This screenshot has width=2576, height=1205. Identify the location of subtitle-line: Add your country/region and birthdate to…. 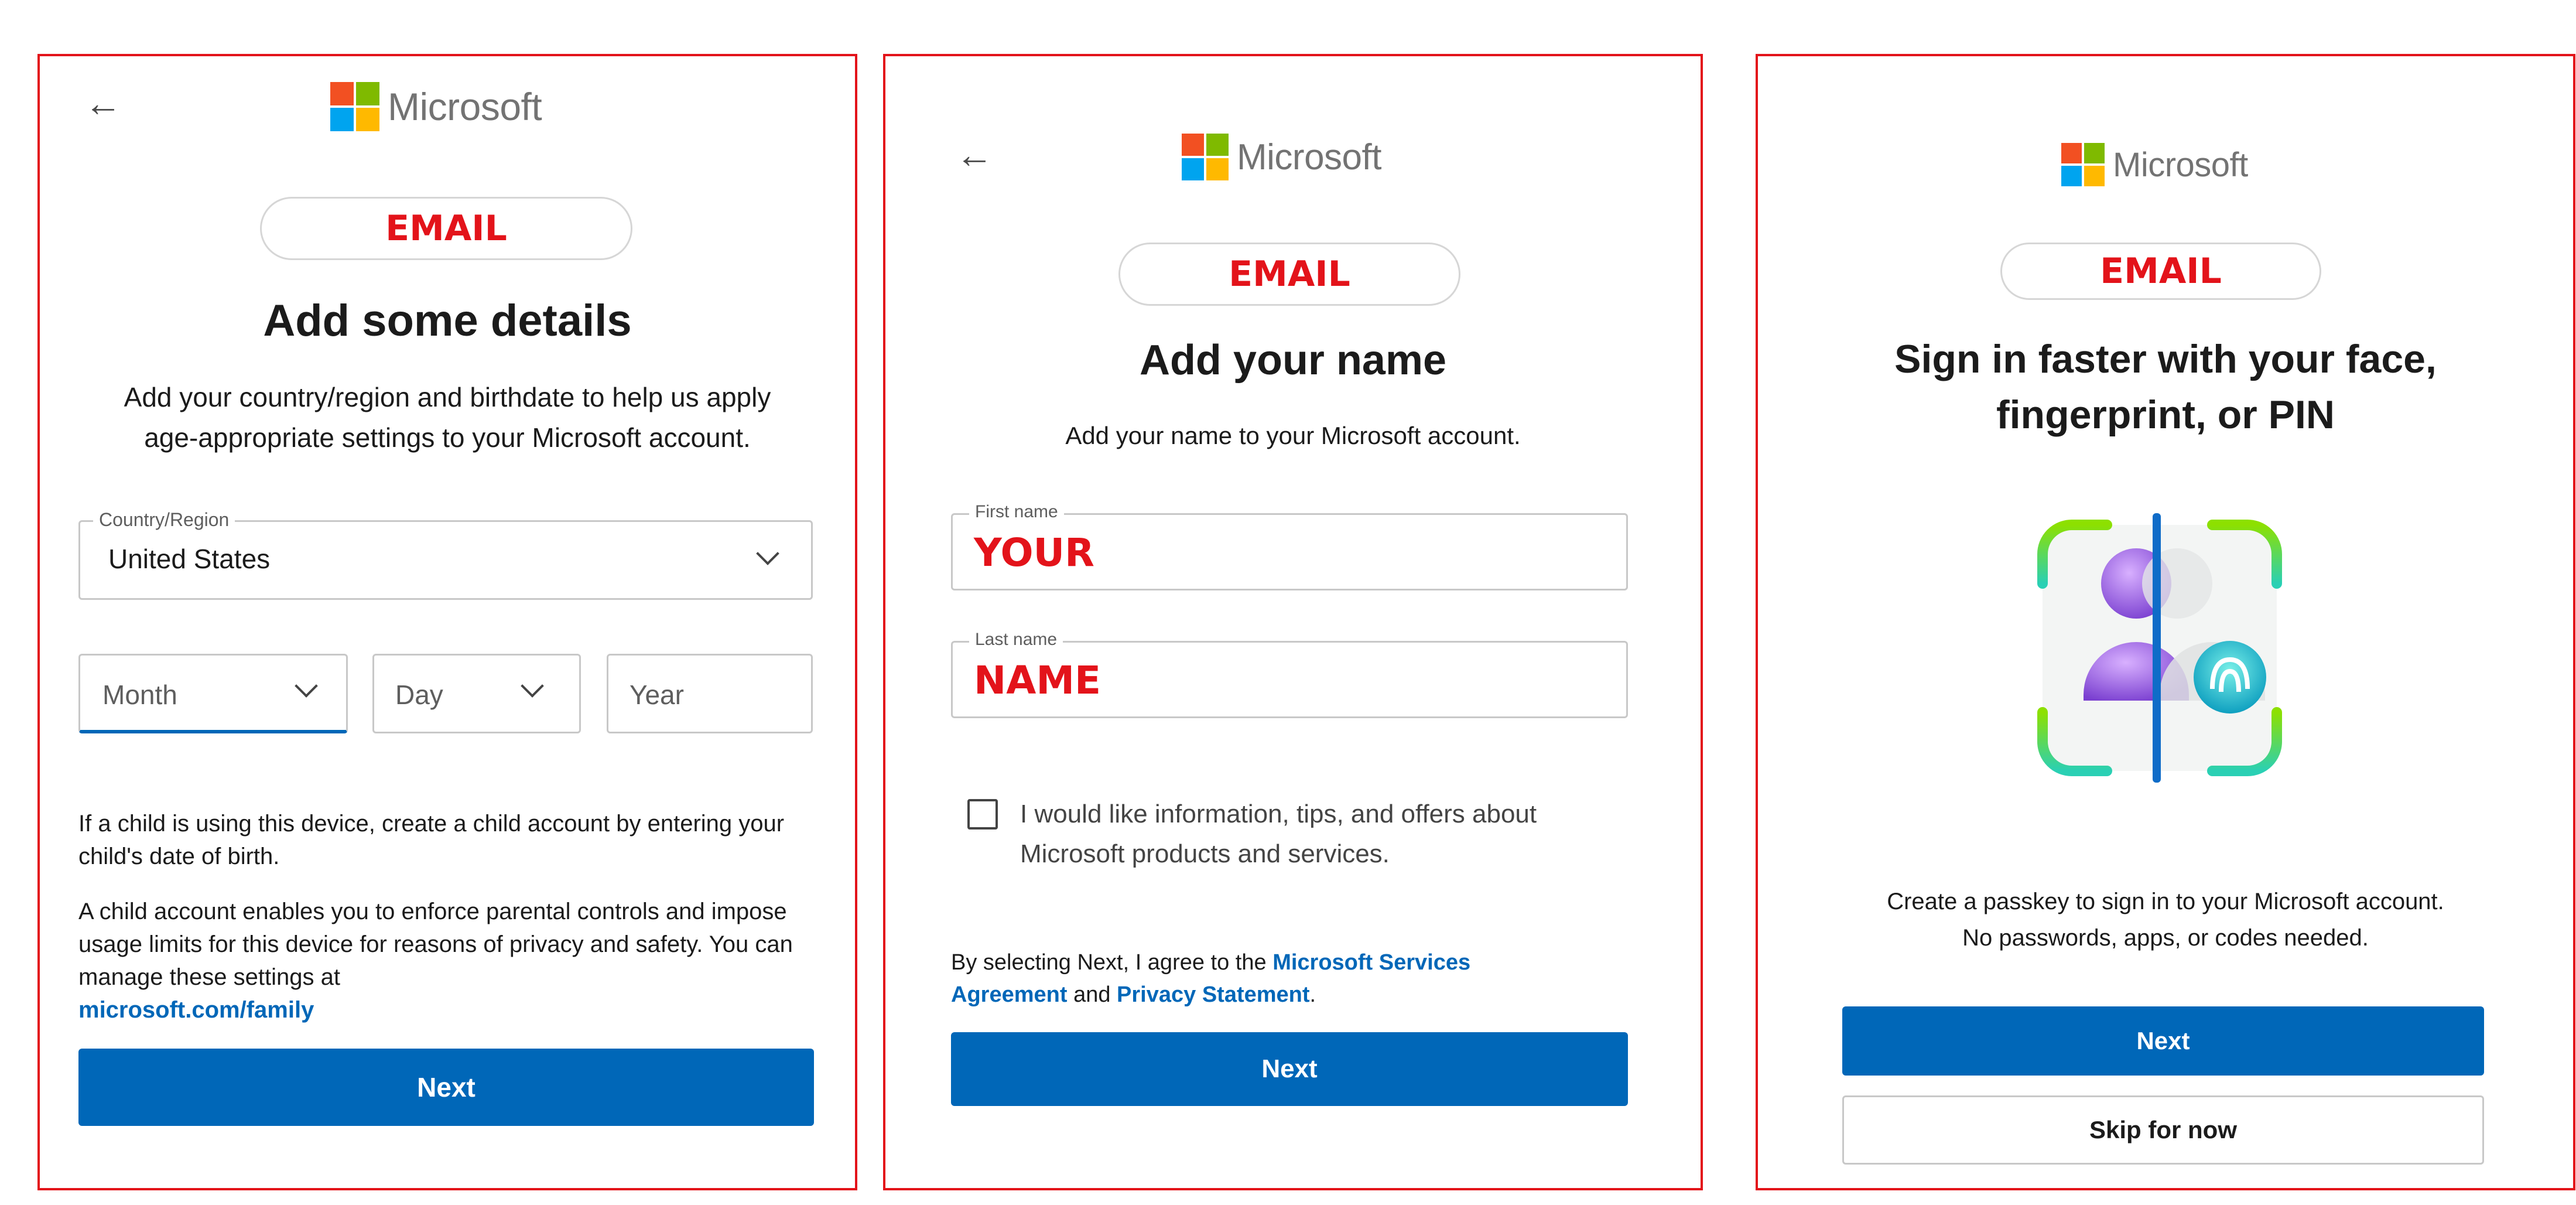
(448, 397).